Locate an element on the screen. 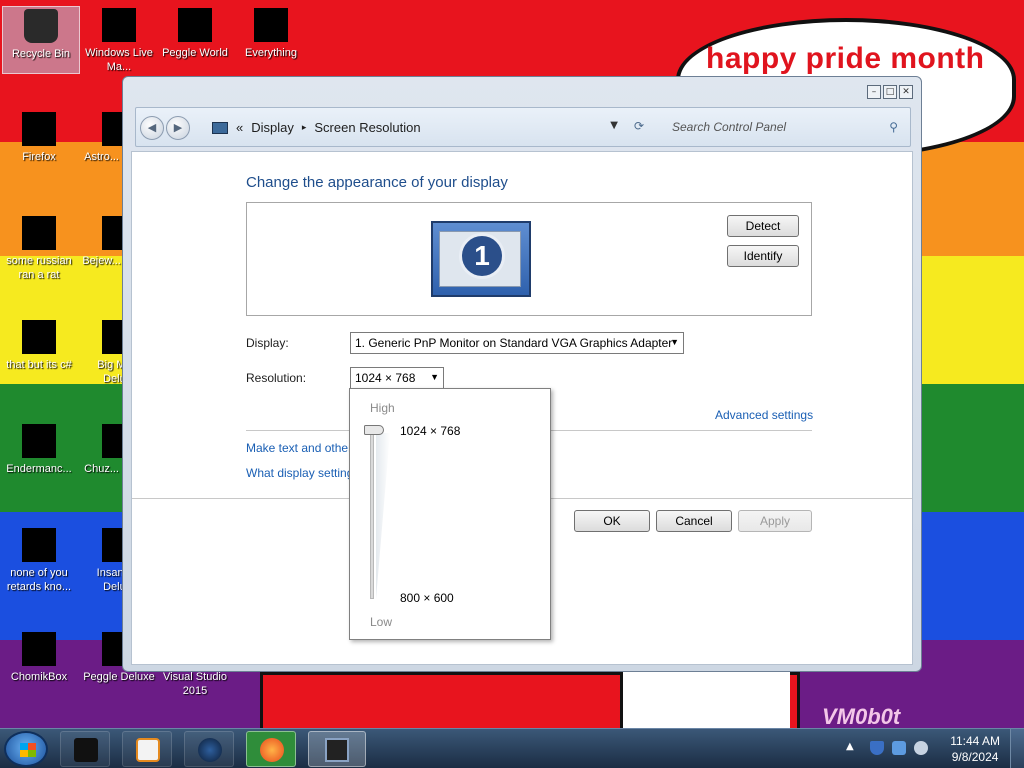 The image size is (1024, 768). file-icon is located at coordinates (39, 337).